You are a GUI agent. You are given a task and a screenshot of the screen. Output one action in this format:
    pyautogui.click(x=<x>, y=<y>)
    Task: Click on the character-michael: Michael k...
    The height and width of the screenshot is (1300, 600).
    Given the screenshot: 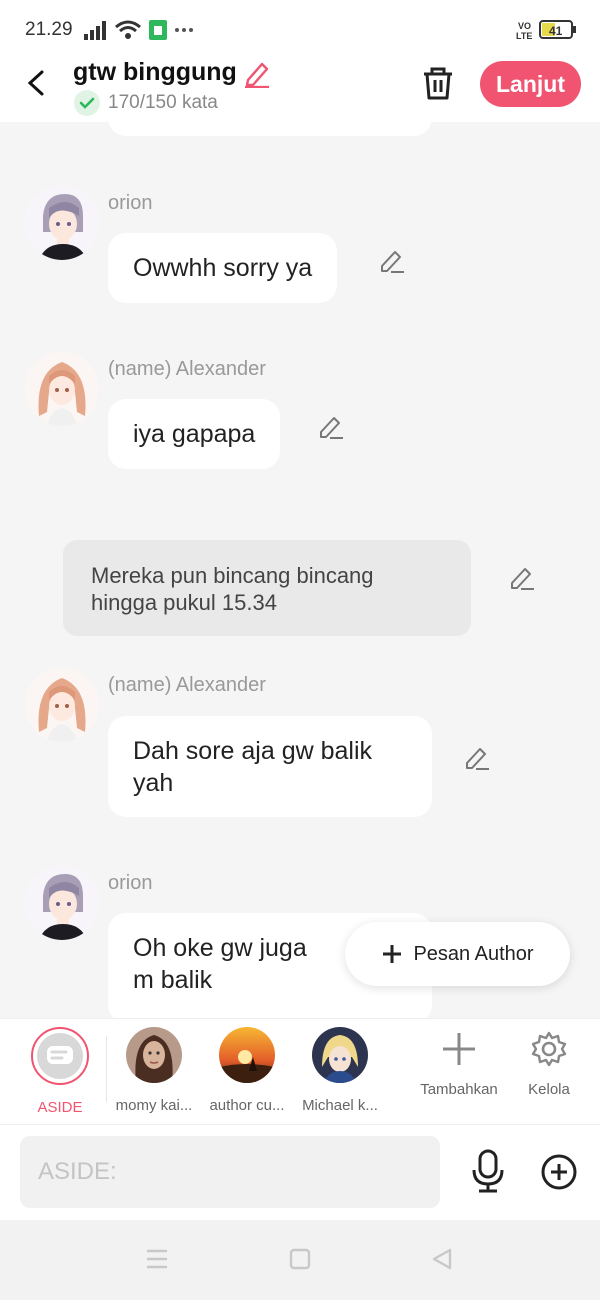 What is the action you would take?
    pyautogui.click(x=340, y=1070)
    